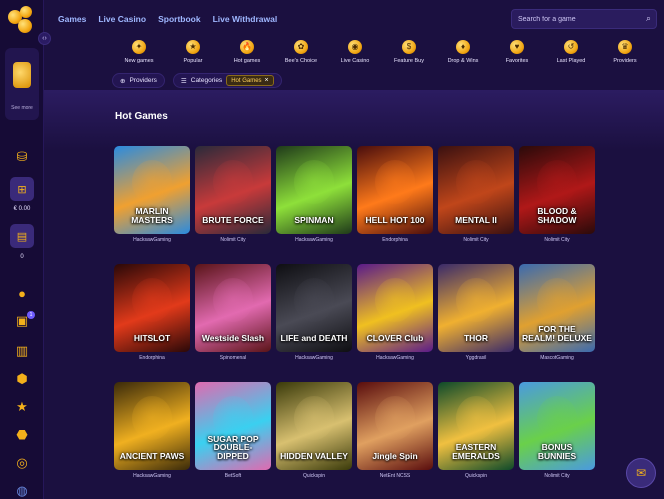  What do you see at coordinates (557, 215) in the screenshot?
I see `game-title: BLOOD & SHADOW` at bounding box center [557, 215].